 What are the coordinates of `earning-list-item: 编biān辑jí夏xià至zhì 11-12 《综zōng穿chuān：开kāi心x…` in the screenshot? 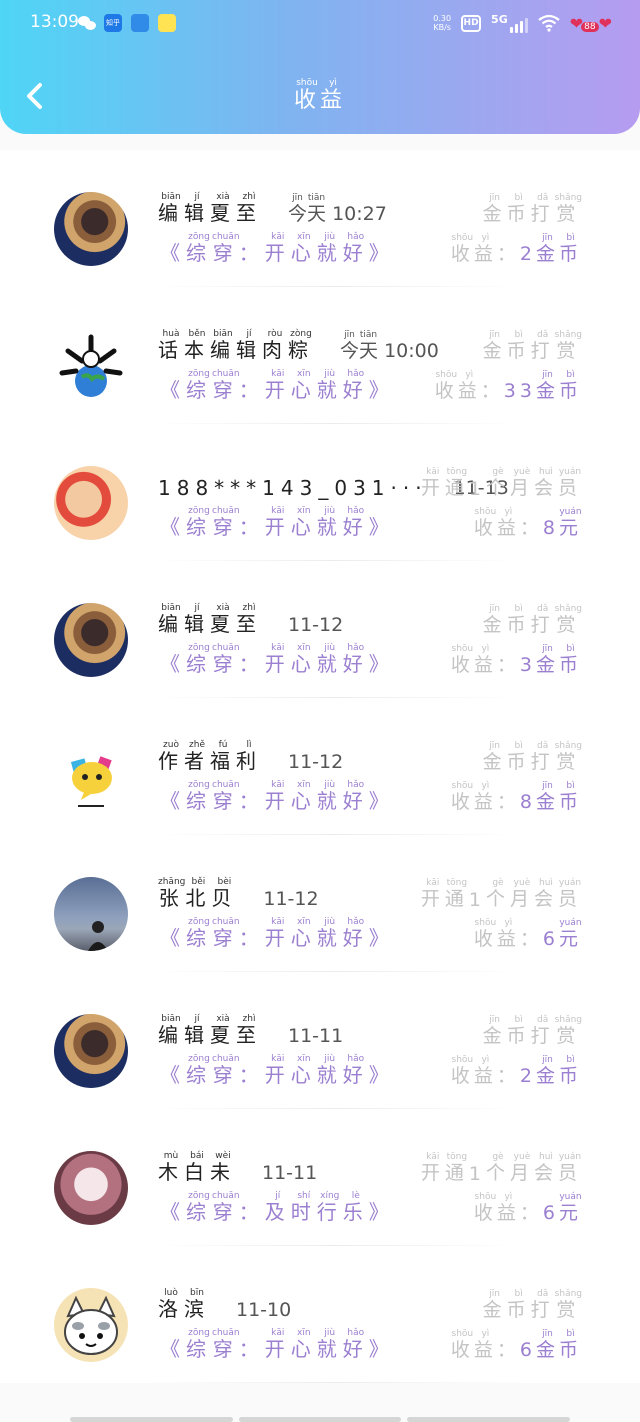 It's located at (320, 629).